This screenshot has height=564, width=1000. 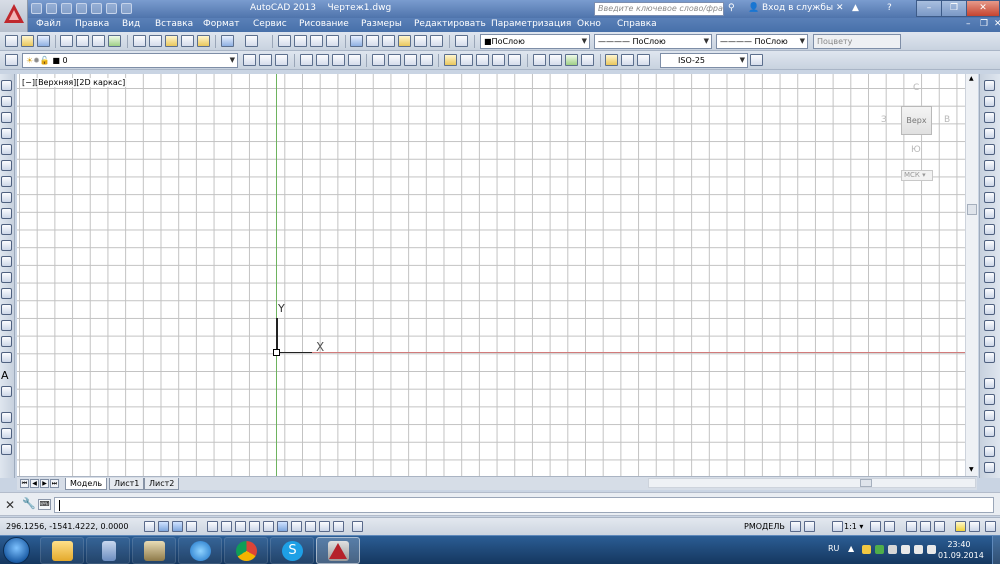 I want to click on taskbar-explorer, so click(x=62, y=550).